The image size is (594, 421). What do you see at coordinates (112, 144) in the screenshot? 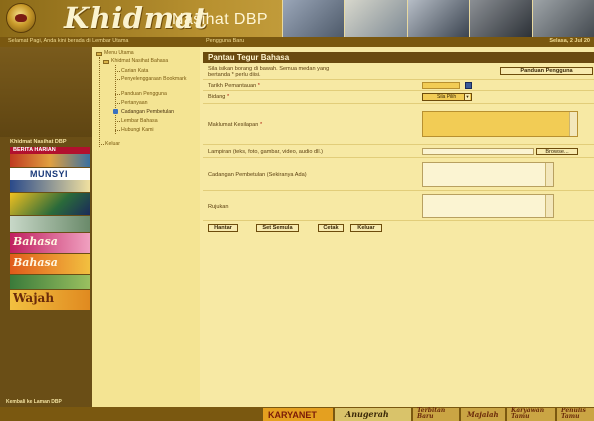
I see `tree-item-keluar: Keluar` at bounding box center [112, 144].